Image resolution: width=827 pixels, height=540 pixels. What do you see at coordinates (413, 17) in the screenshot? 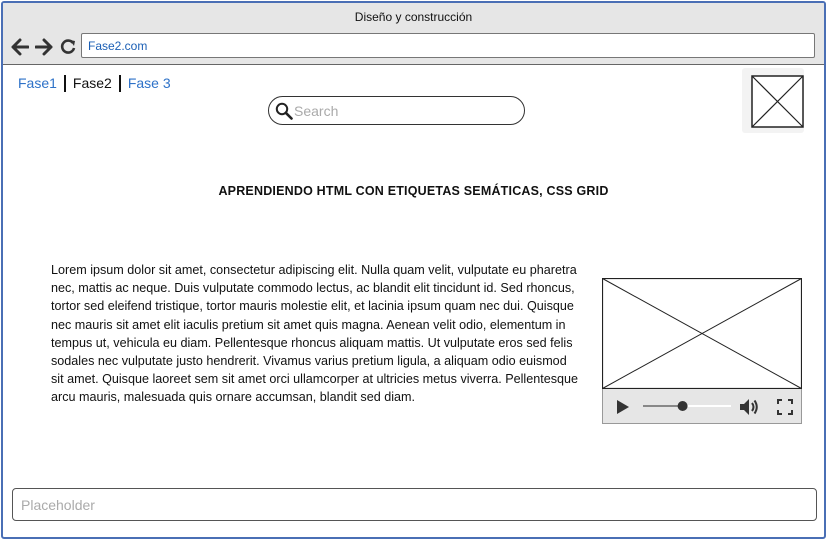
I see `window-title: Diseño y construcción` at bounding box center [413, 17].